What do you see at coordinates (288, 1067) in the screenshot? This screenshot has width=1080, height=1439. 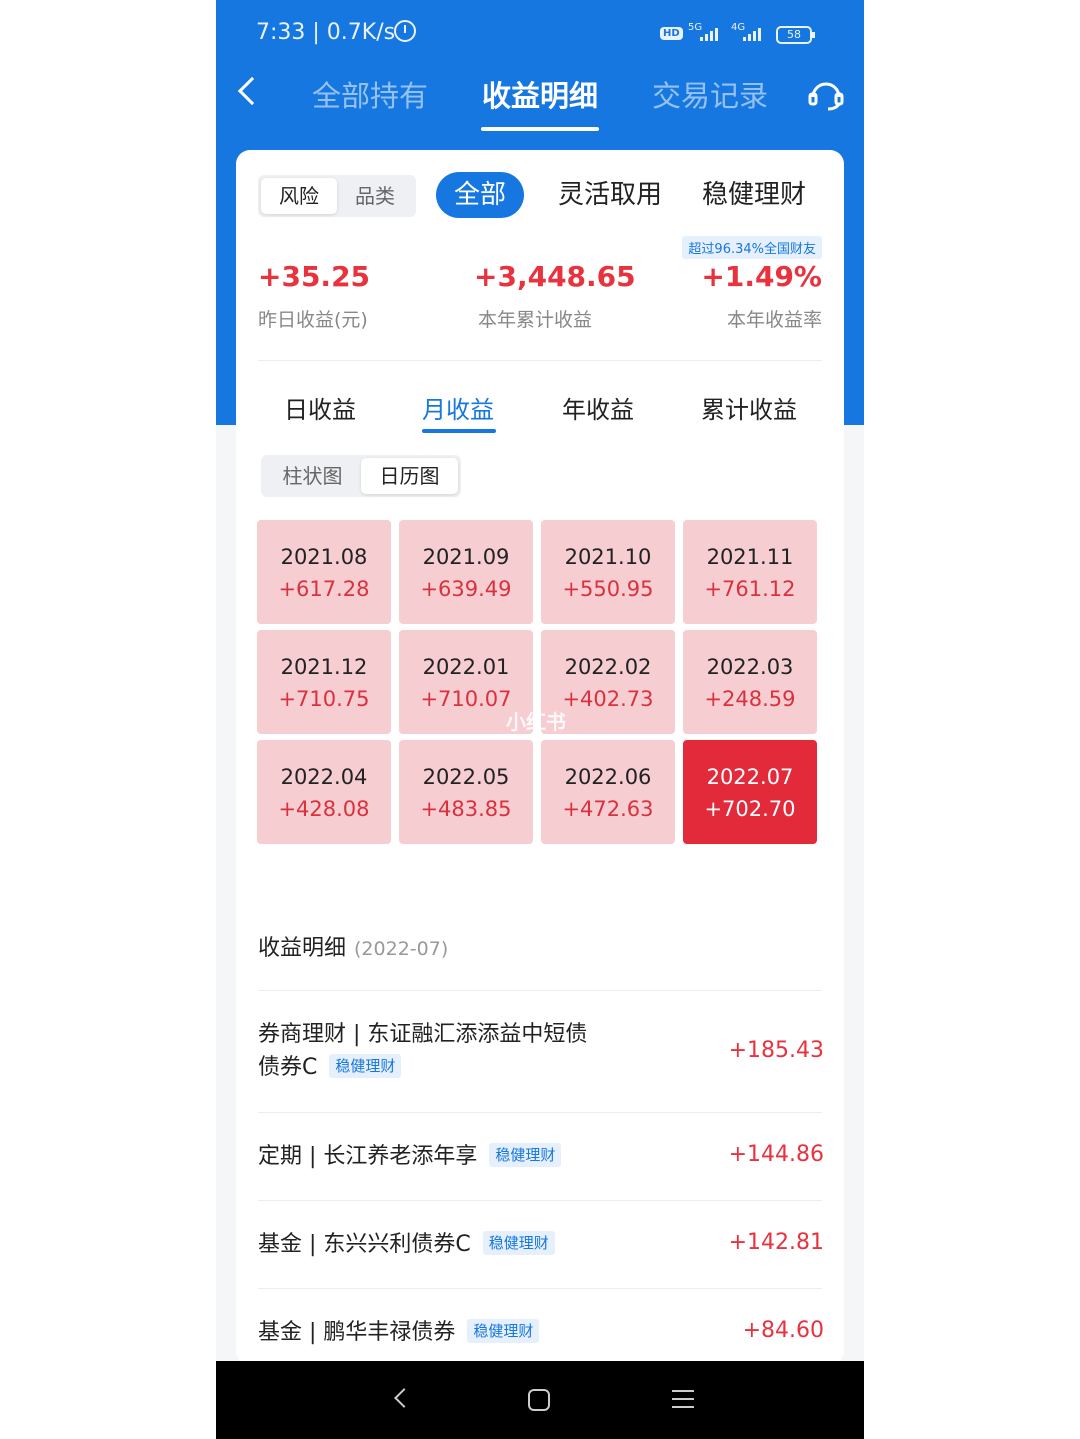 I see `earning-row-name-cont: 债券C` at bounding box center [288, 1067].